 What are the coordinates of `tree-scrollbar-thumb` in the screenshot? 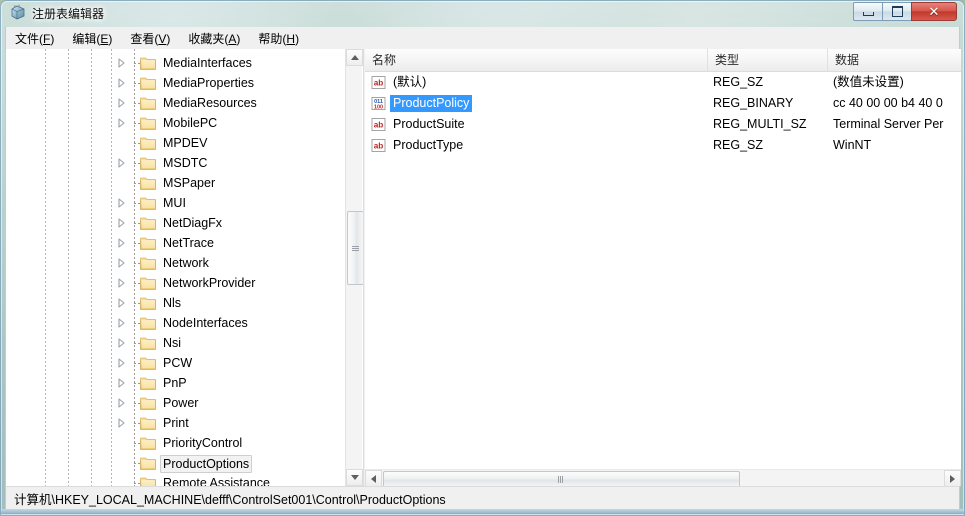 It's located at (355, 248).